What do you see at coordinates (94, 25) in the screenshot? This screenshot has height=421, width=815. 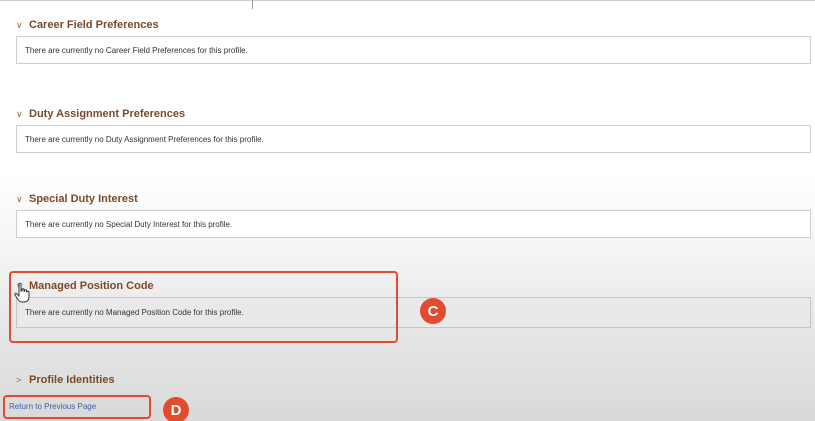 I see `section-title: Career Field Preferences` at bounding box center [94, 25].